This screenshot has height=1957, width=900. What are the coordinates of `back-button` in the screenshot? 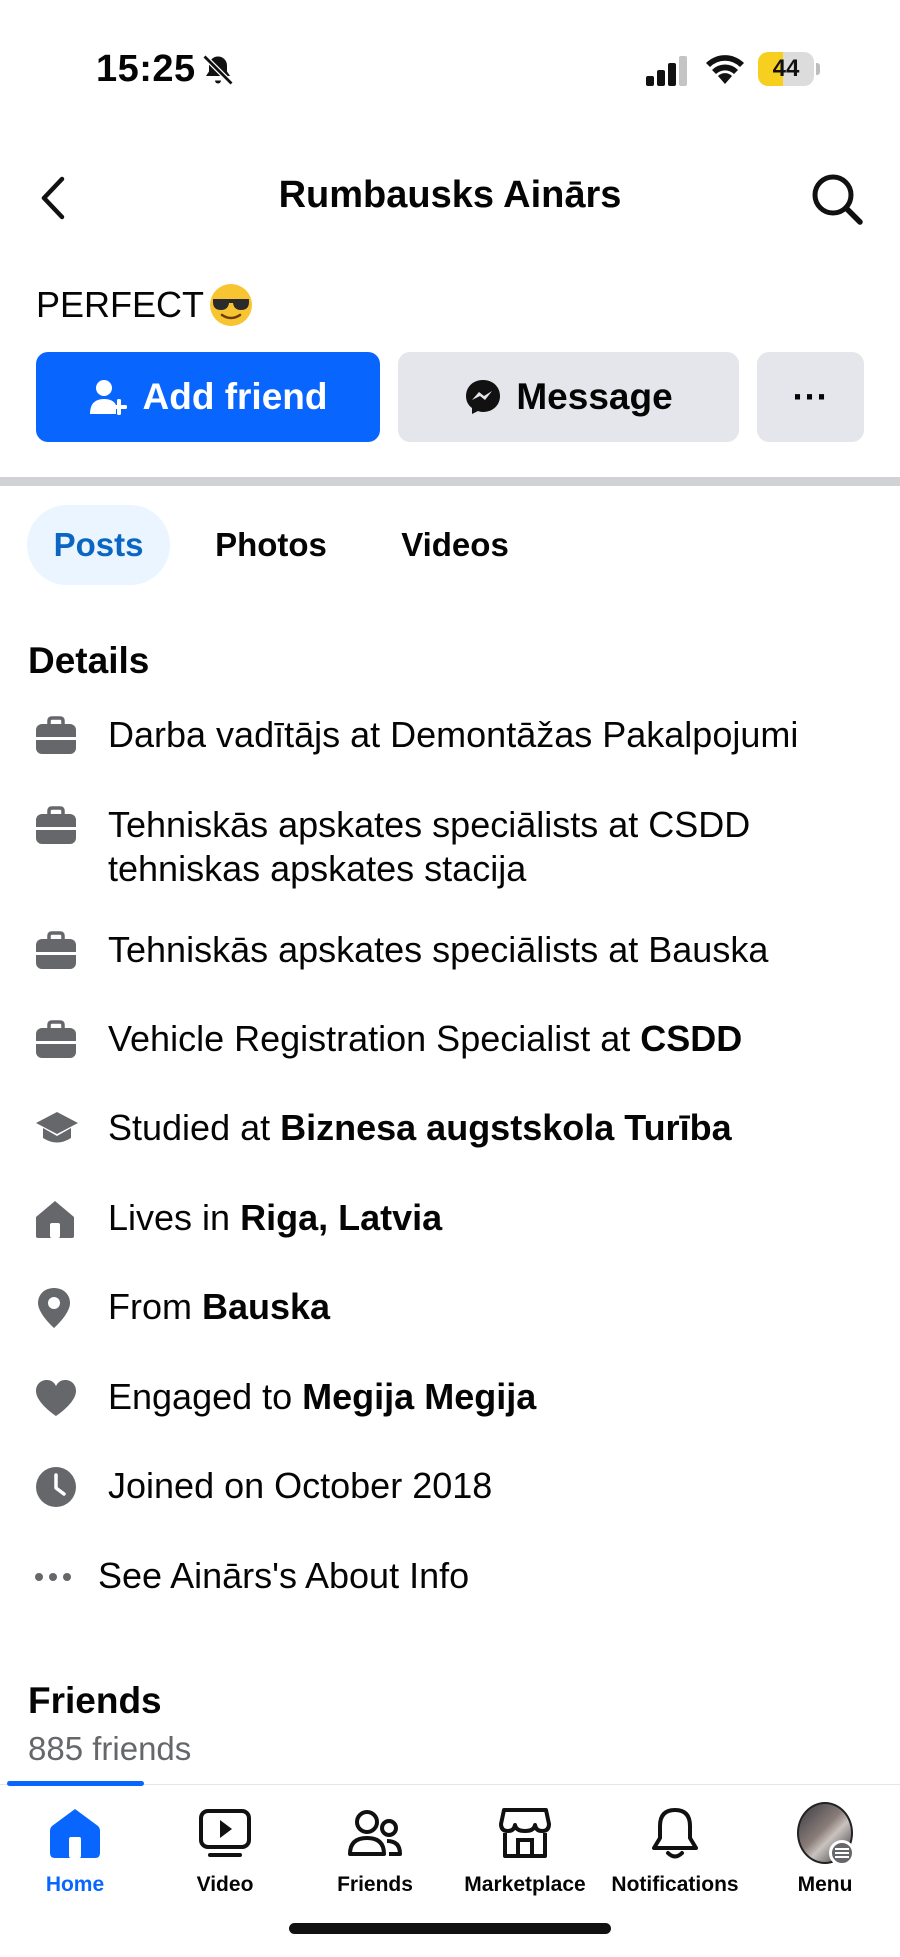 It's located at (53, 198).